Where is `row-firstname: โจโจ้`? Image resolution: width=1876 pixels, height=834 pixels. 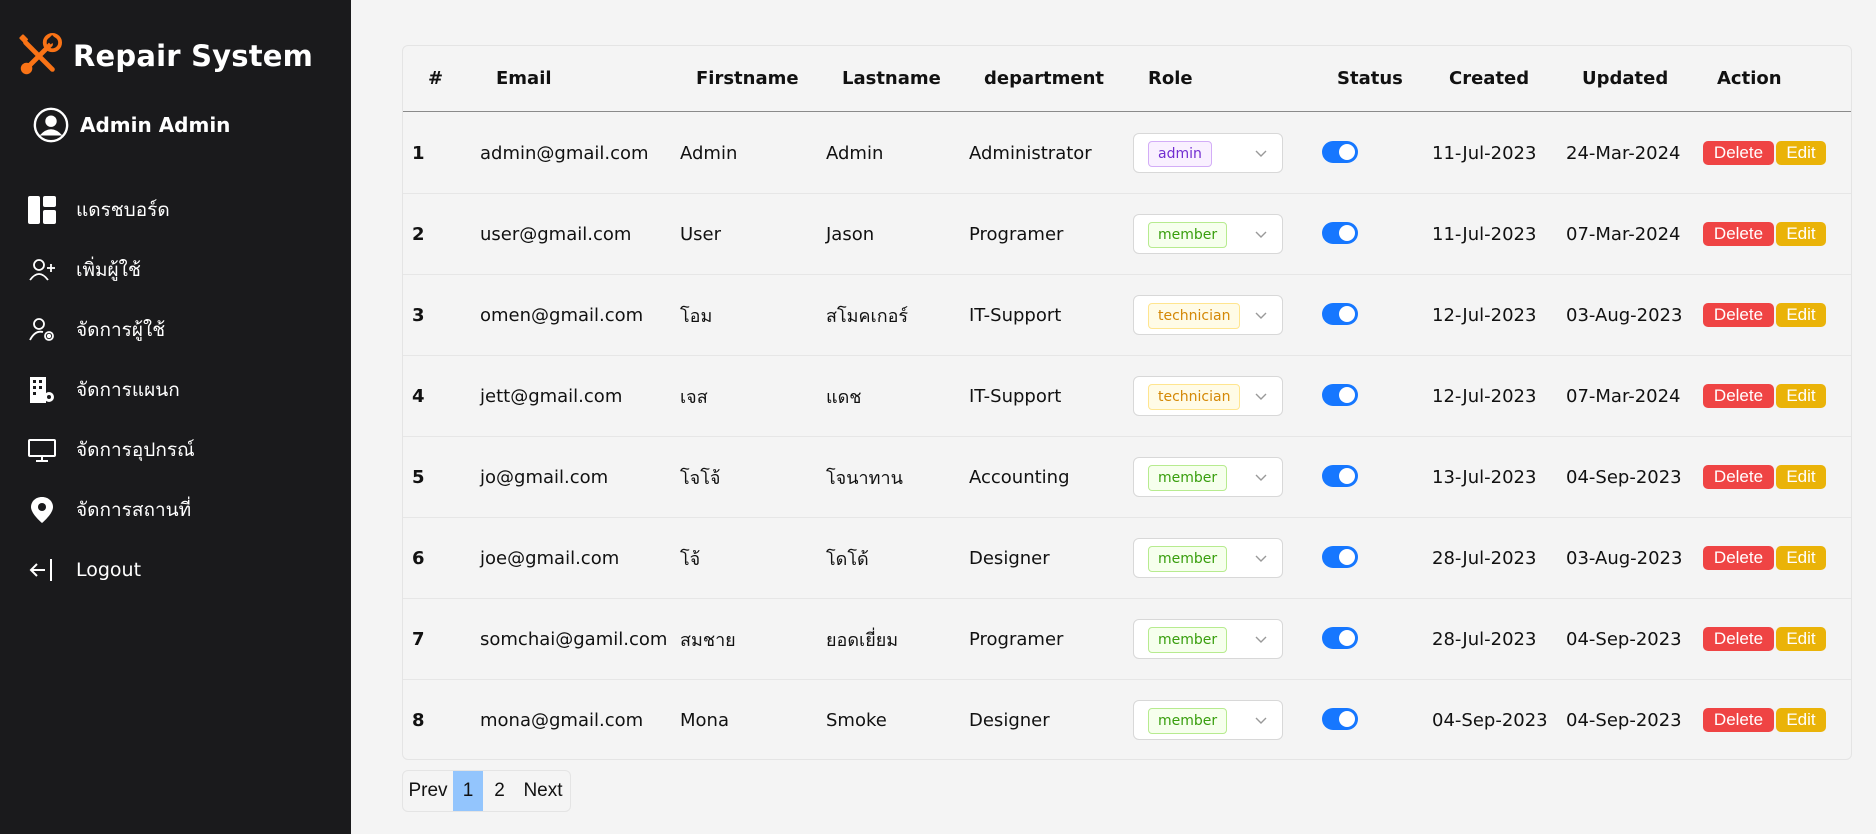 row-firstname: โจโจ้ is located at coordinates (700, 478).